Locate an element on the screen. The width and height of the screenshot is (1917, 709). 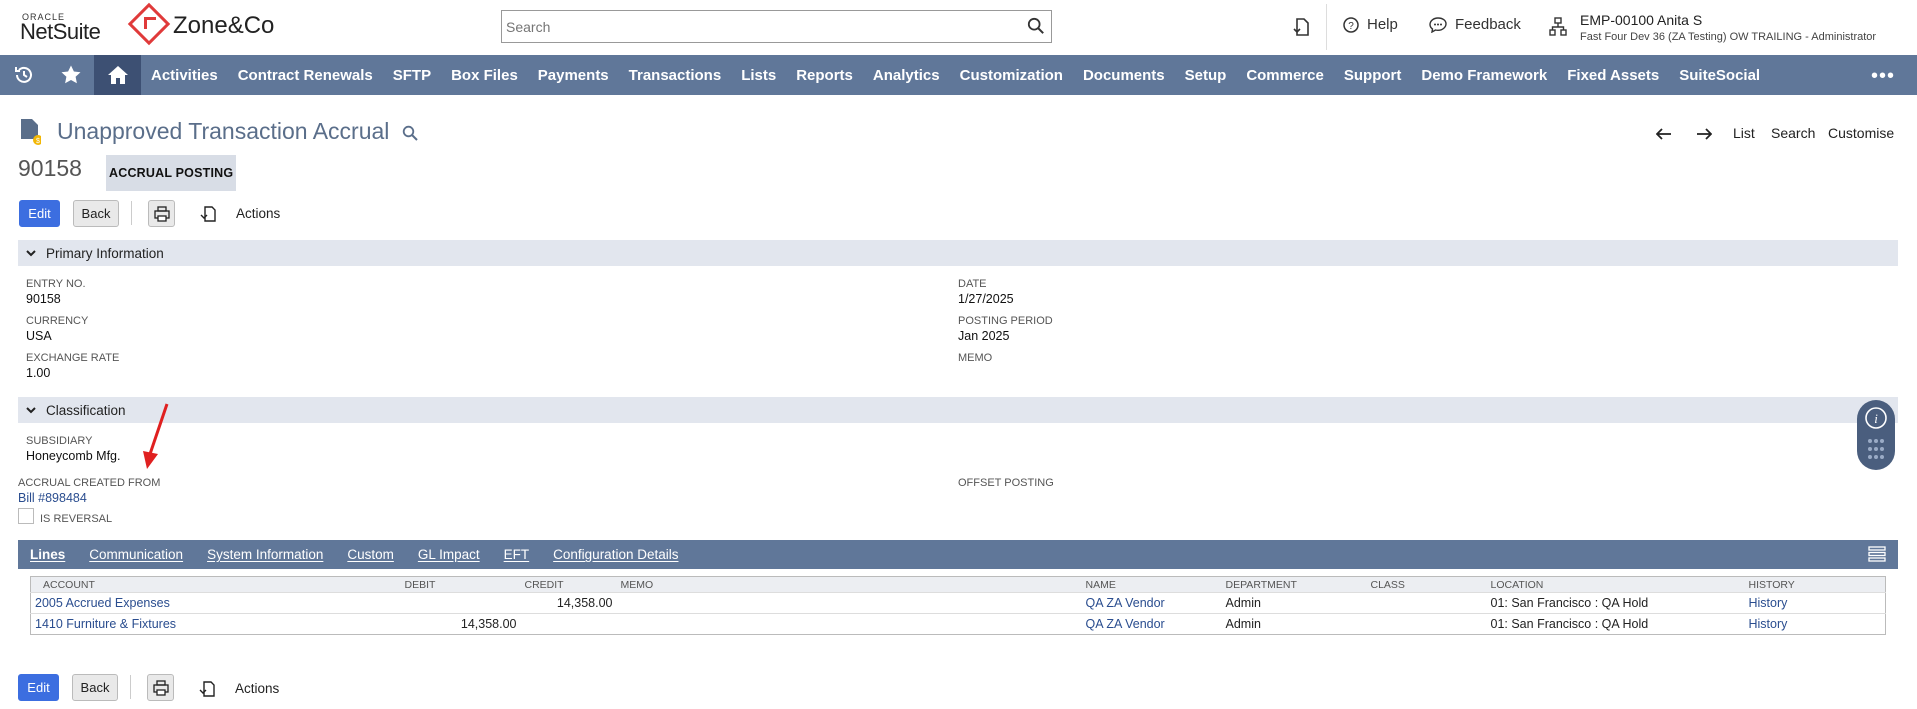
class-cell is located at coordinates (1426, 603).